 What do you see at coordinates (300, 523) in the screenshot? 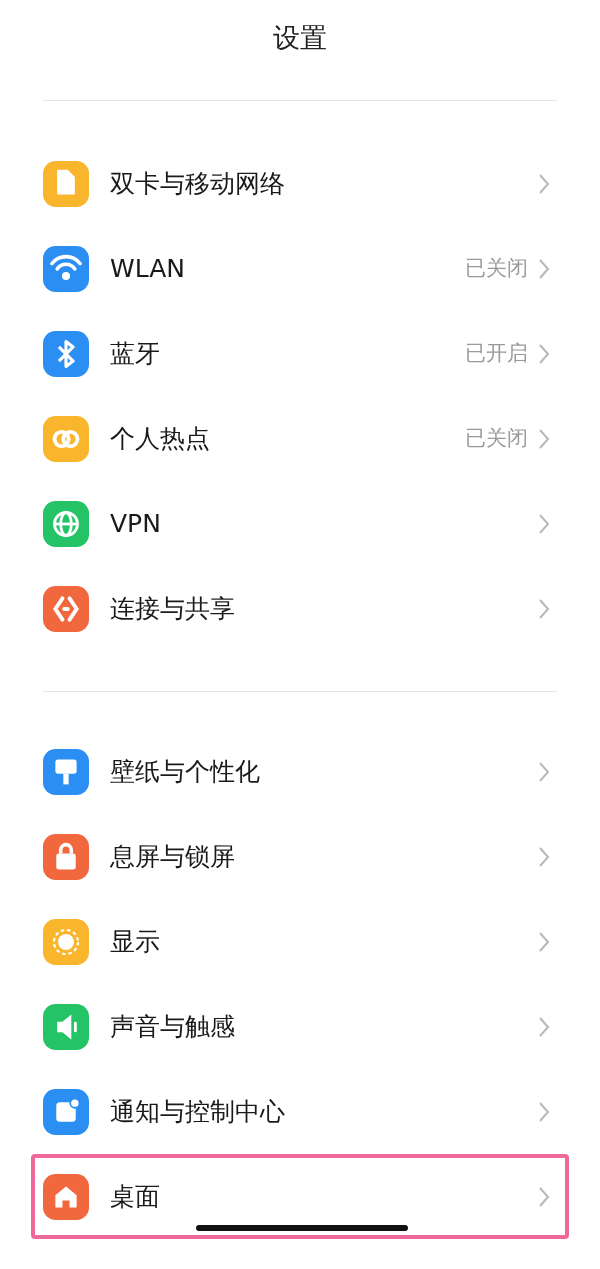
I see `settings-item: VPN` at bounding box center [300, 523].